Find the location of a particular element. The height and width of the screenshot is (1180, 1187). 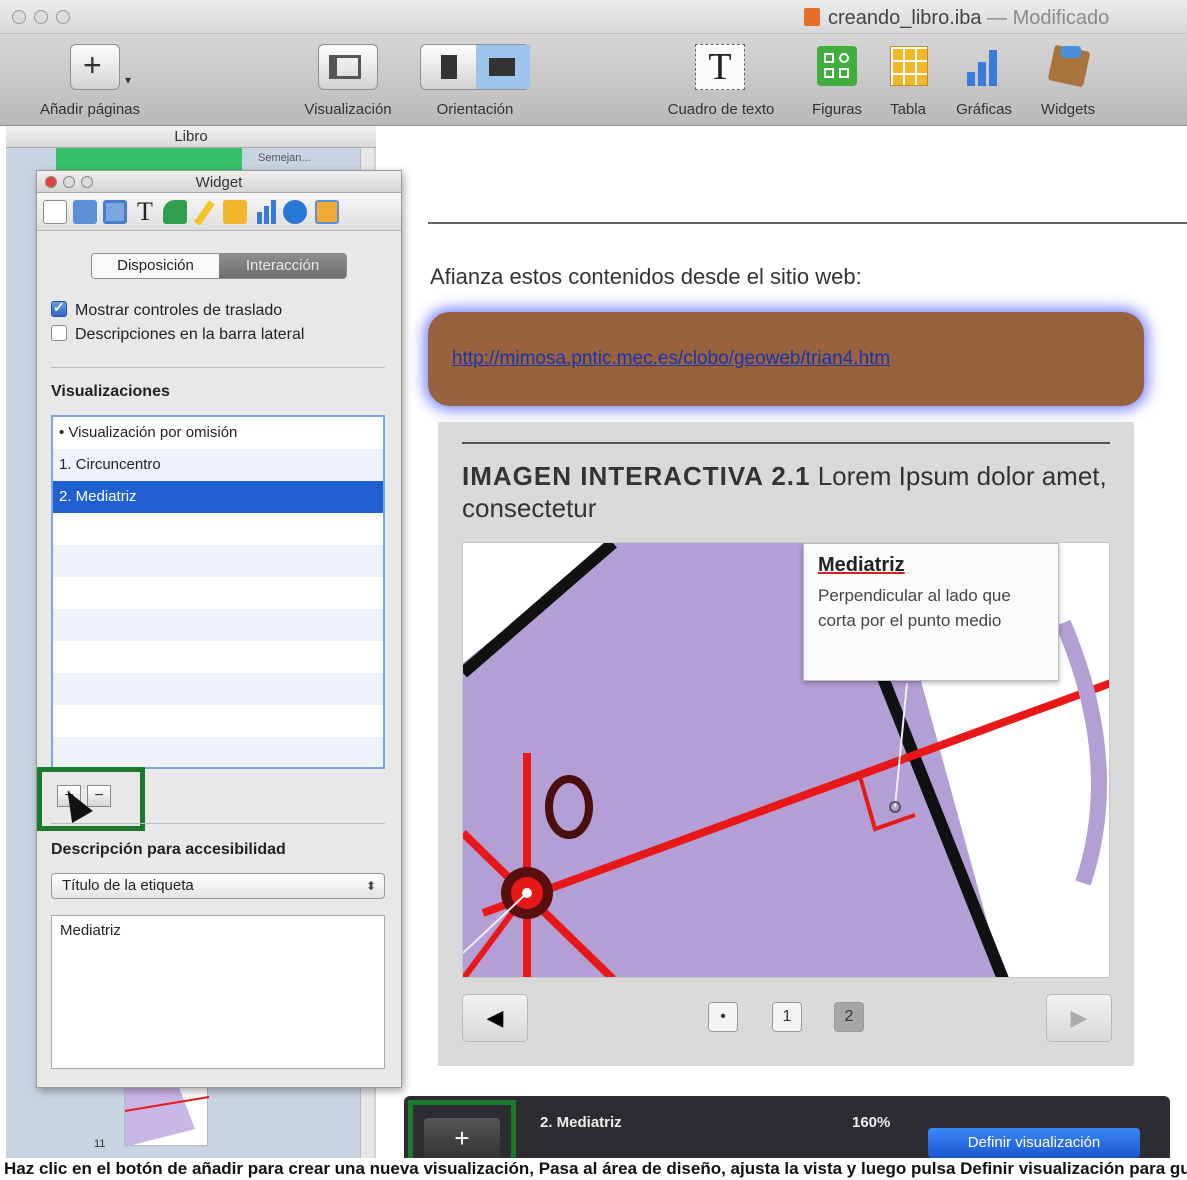

text-box-label: Cuadro de texto is located at coordinates (721, 109).